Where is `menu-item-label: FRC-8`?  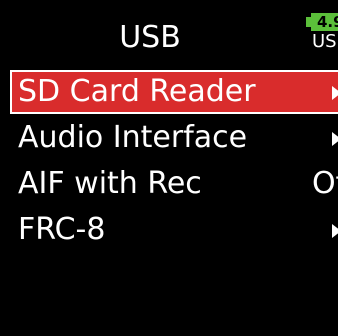 menu-item-label: FRC-8 is located at coordinates (62, 229).